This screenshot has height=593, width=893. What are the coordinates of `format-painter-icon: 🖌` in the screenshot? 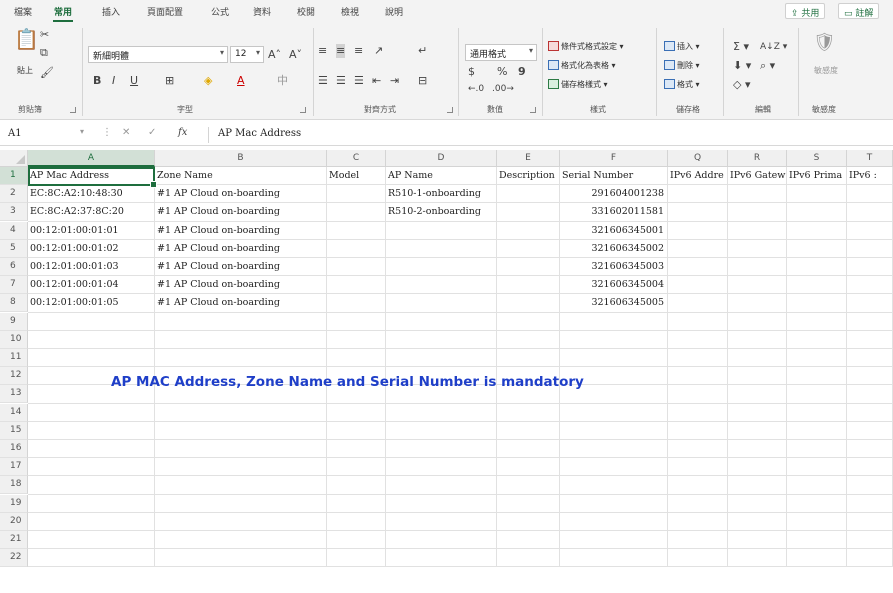 It's located at (47, 73).